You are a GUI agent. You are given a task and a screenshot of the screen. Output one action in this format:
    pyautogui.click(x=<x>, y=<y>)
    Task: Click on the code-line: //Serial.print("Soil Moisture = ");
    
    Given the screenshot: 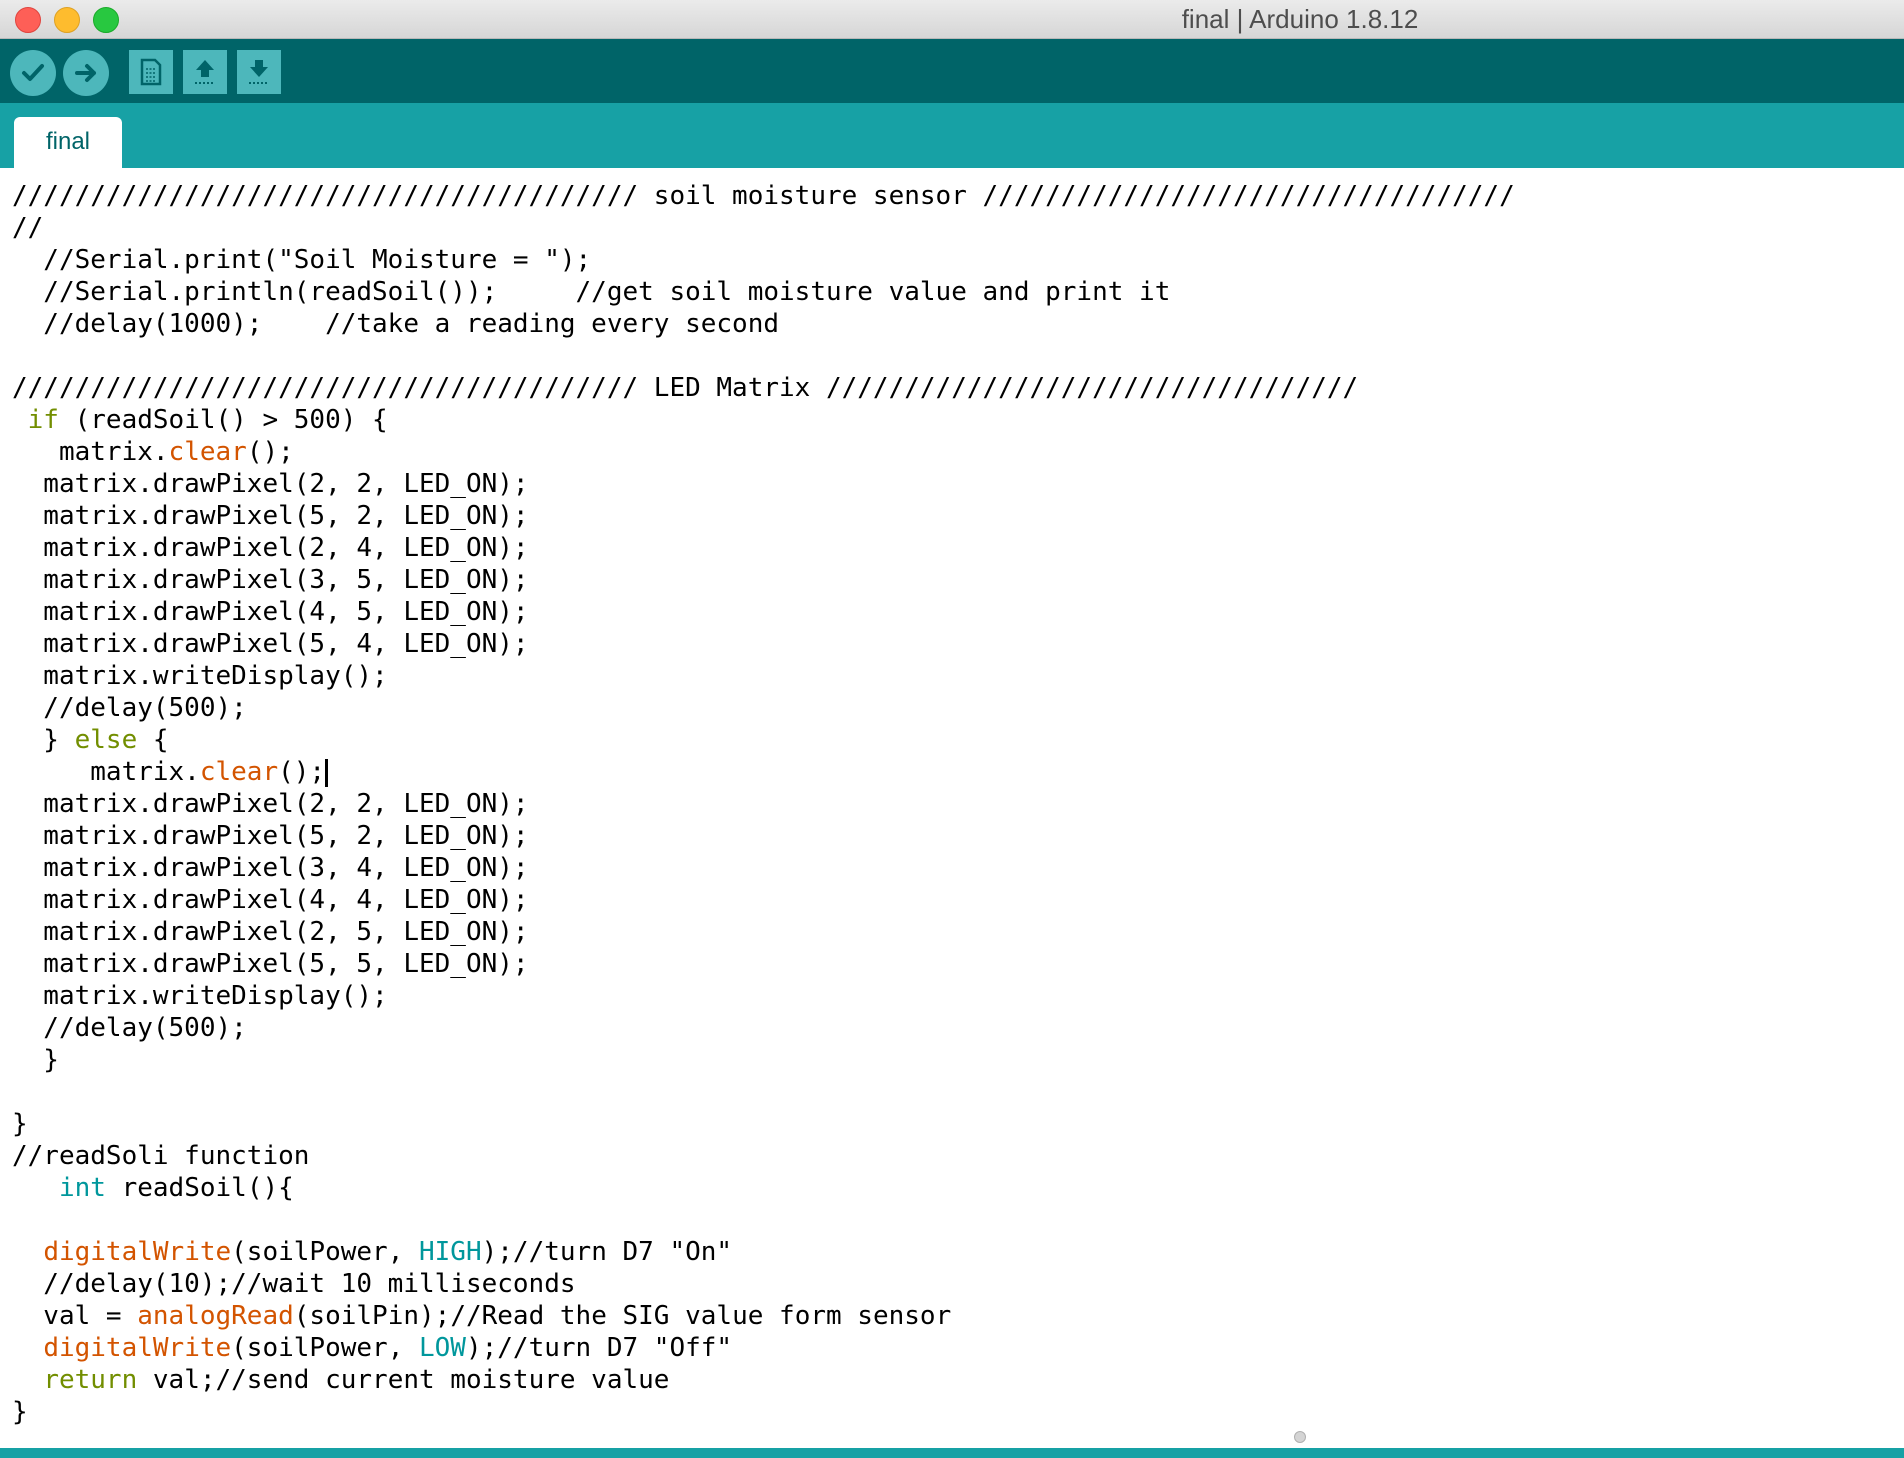 What is the action you would take?
    pyautogui.click(x=302, y=260)
    